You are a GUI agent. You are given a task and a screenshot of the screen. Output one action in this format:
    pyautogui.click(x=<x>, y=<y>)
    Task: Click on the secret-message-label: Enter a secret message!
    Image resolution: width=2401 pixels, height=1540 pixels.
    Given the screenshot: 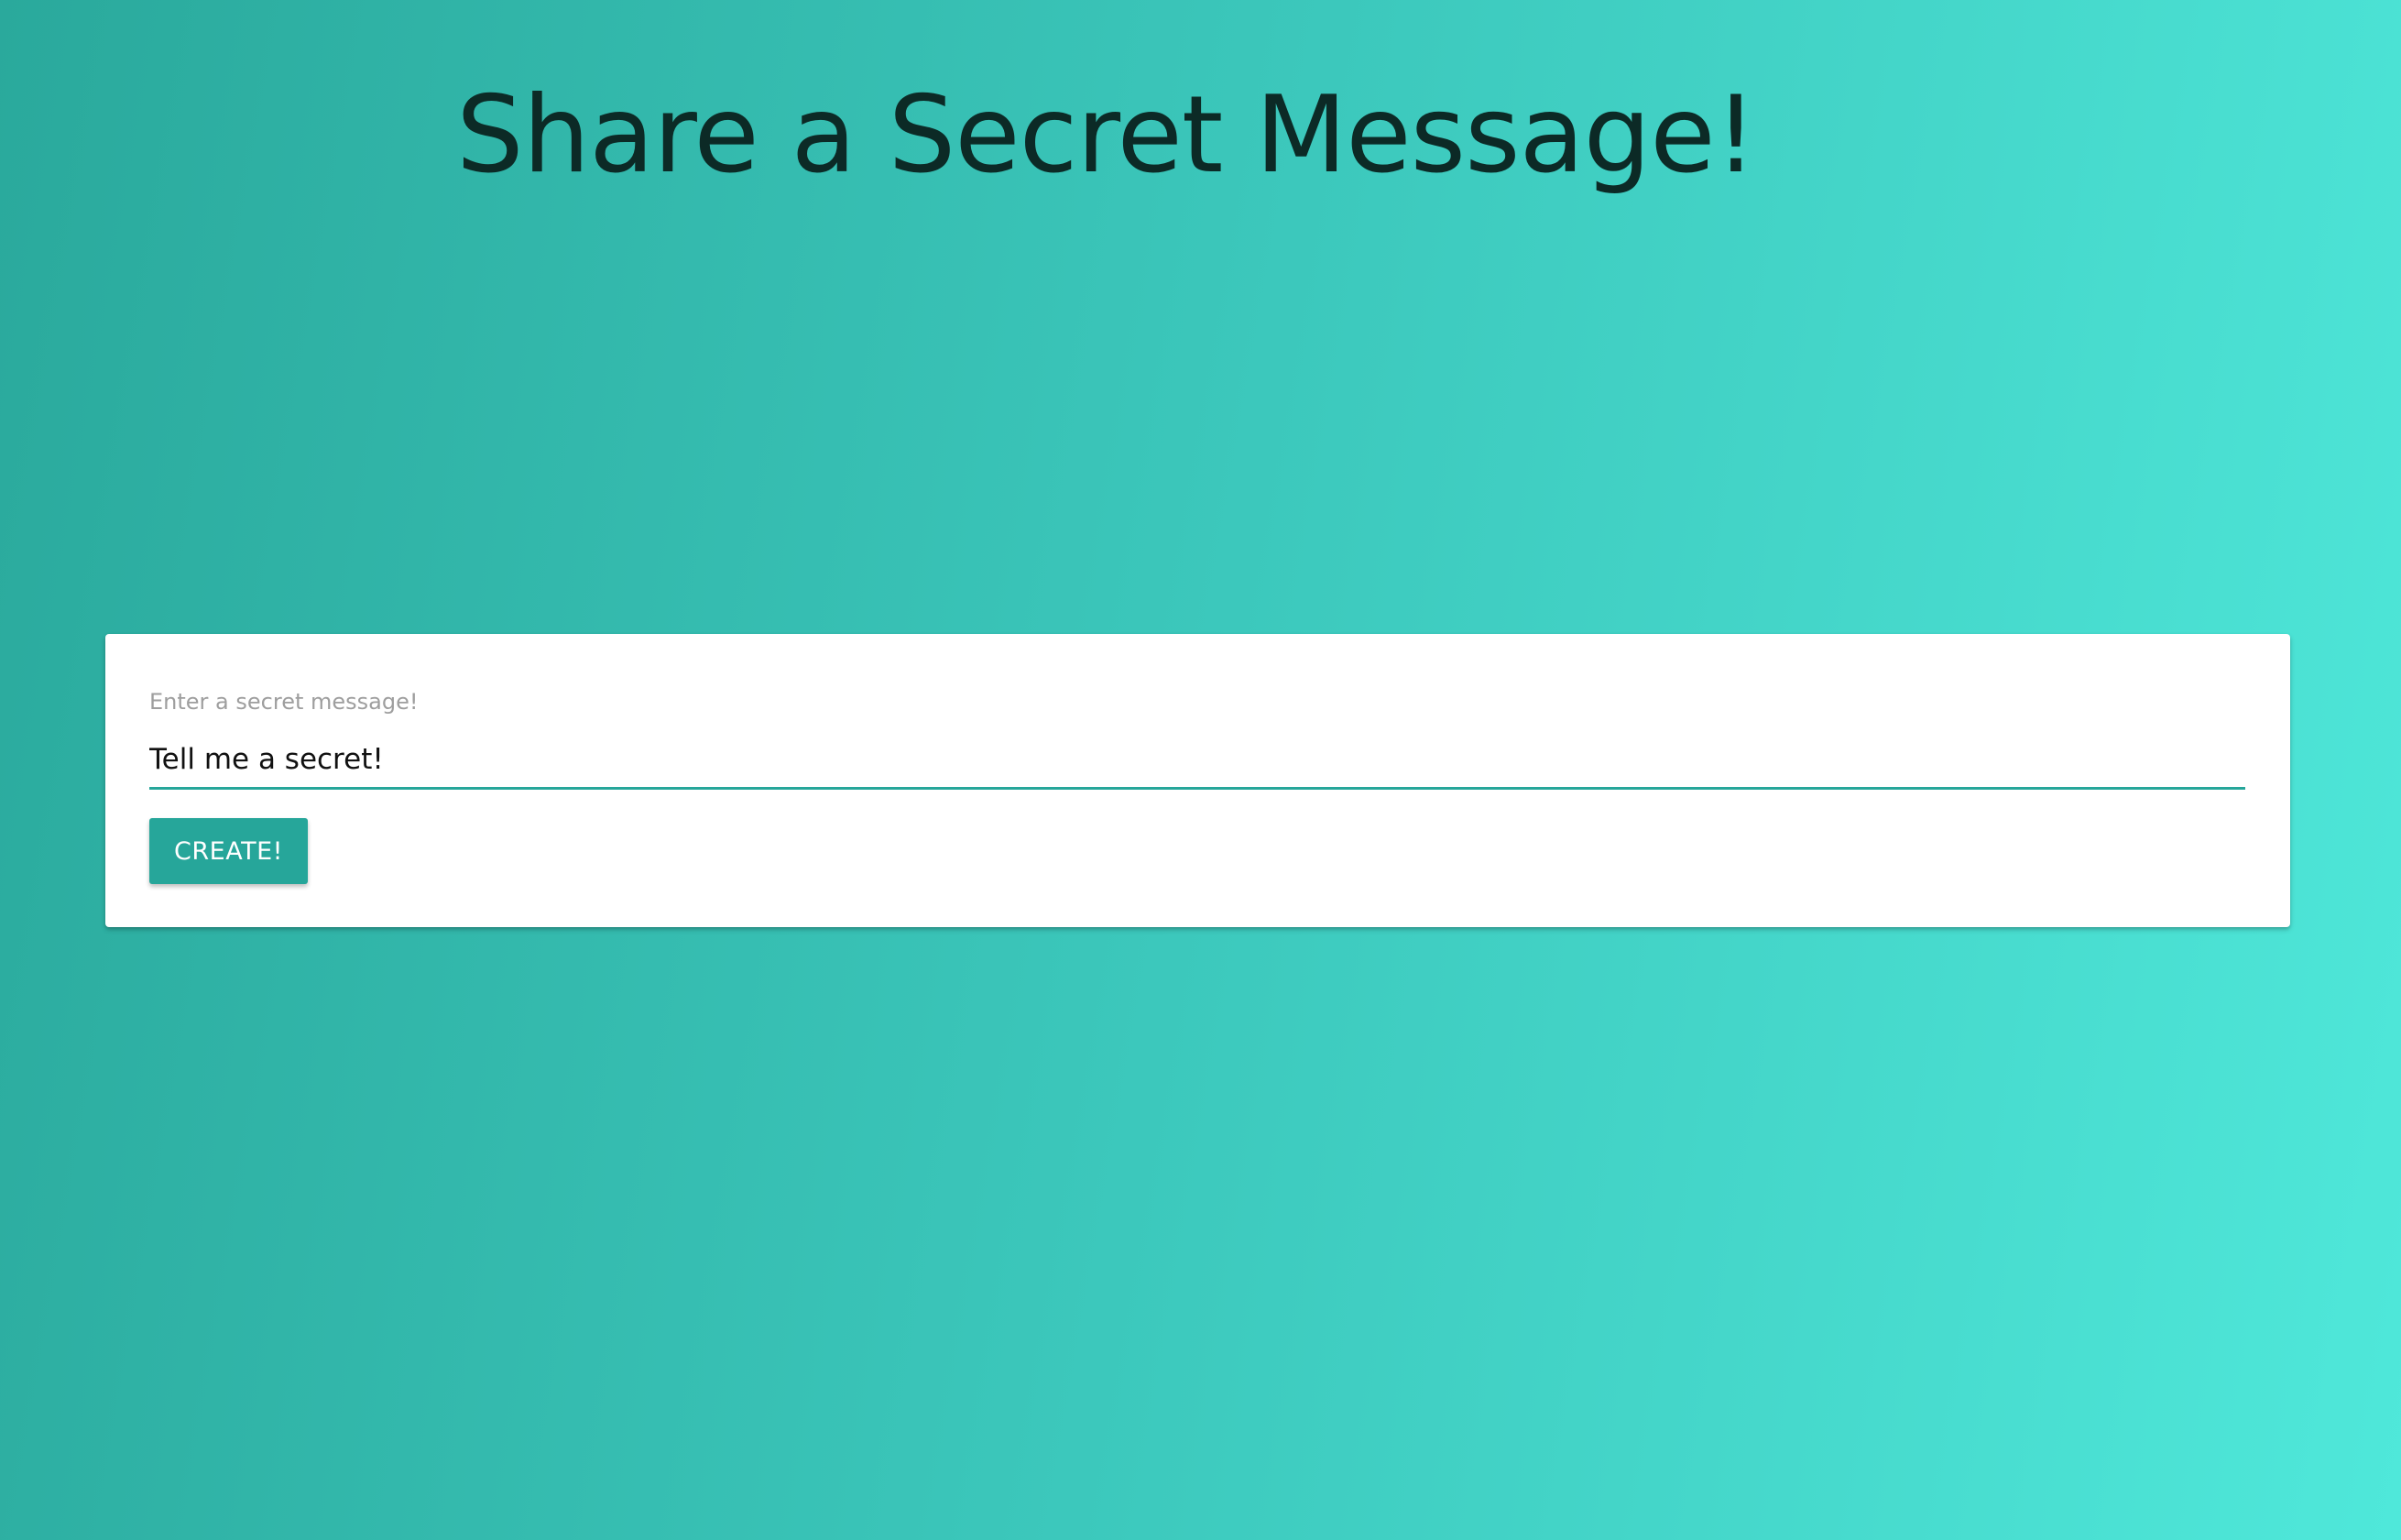 What is the action you would take?
    pyautogui.click(x=284, y=702)
    